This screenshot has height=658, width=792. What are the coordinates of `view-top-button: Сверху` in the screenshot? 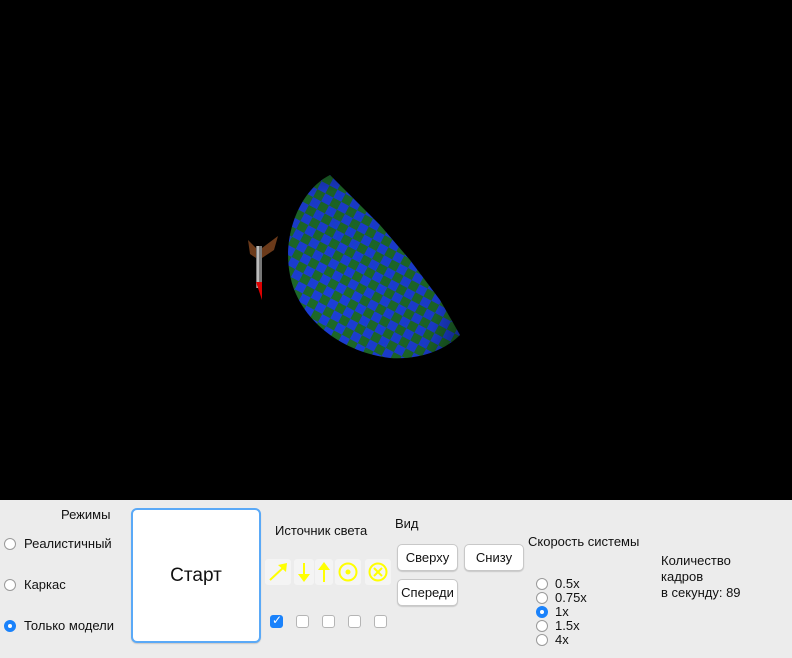 It's located at (427, 557).